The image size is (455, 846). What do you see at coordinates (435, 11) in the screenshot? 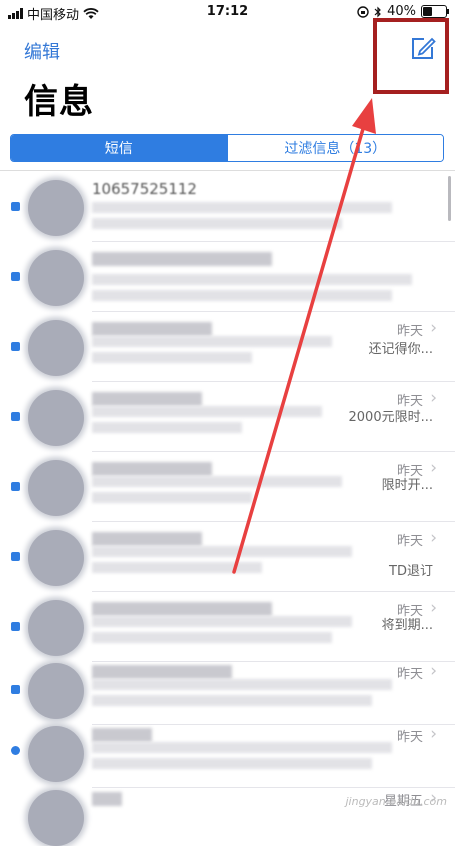
I see `battery-icon` at bounding box center [435, 11].